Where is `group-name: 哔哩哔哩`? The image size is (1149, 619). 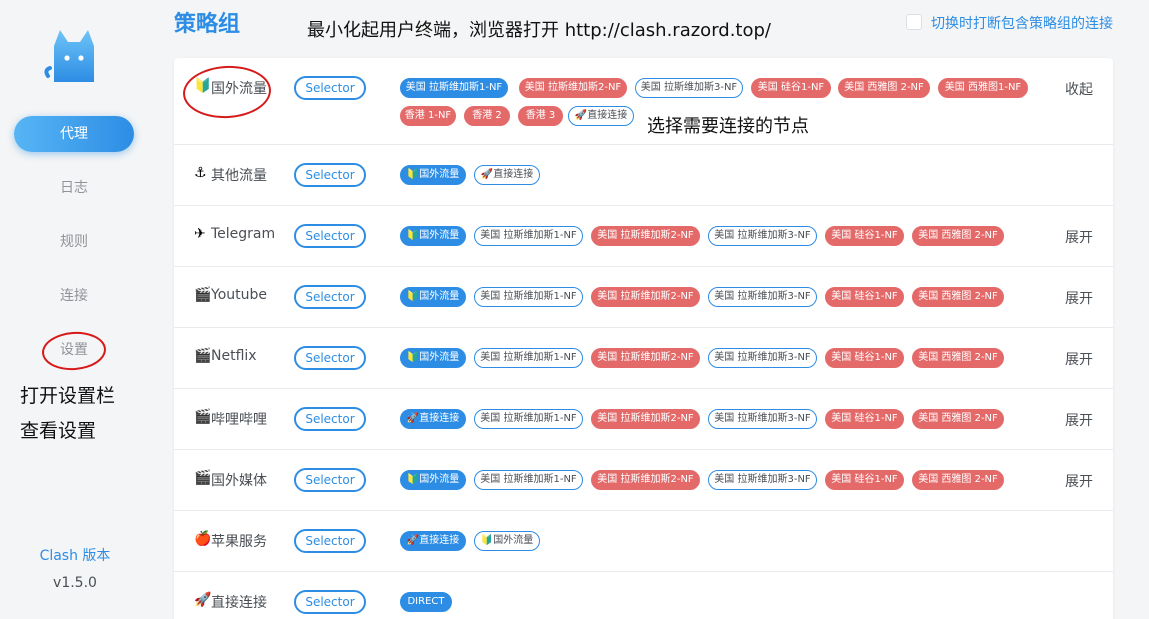
group-name: 哔哩哔哩 is located at coordinates (239, 420).